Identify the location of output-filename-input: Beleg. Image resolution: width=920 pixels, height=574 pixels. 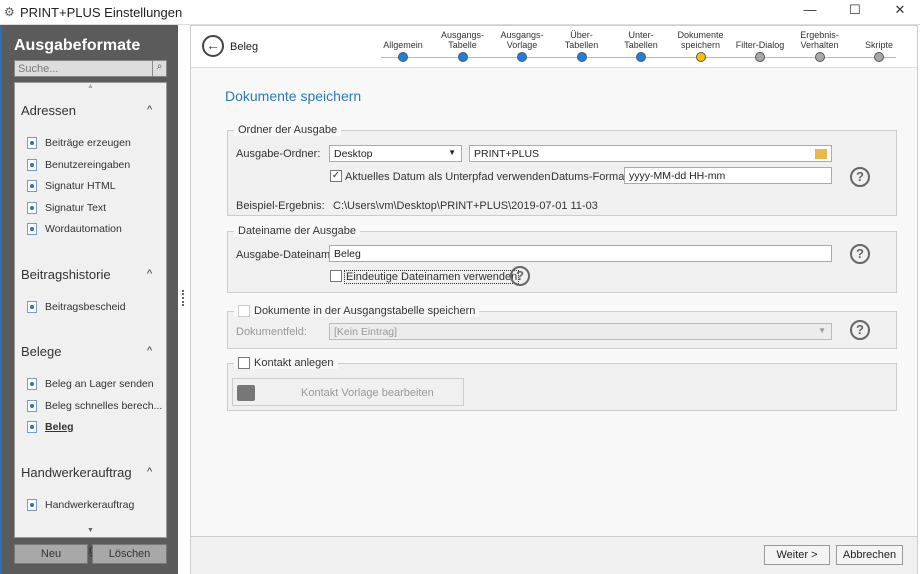
(580, 253).